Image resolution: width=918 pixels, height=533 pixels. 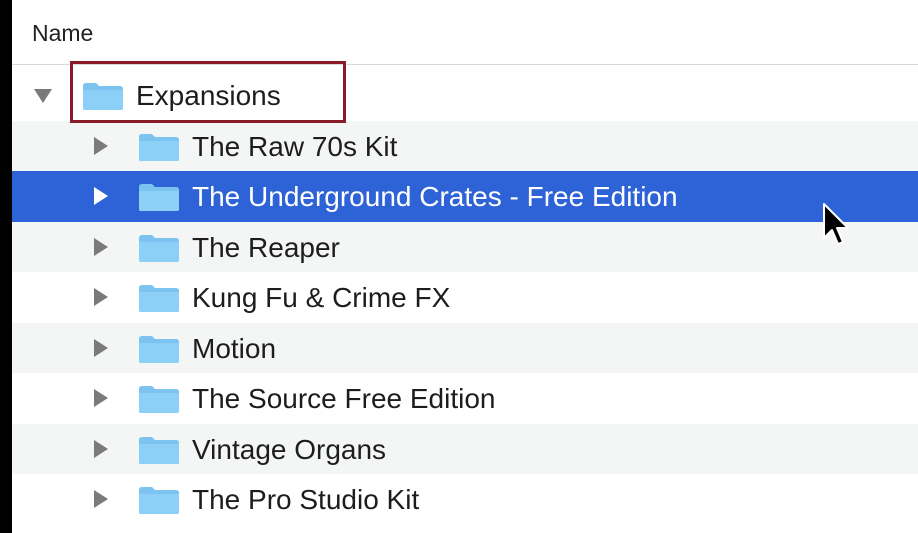 I want to click on tree-row-label: Kung Fu & Crime FX, so click(x=321, y=297).